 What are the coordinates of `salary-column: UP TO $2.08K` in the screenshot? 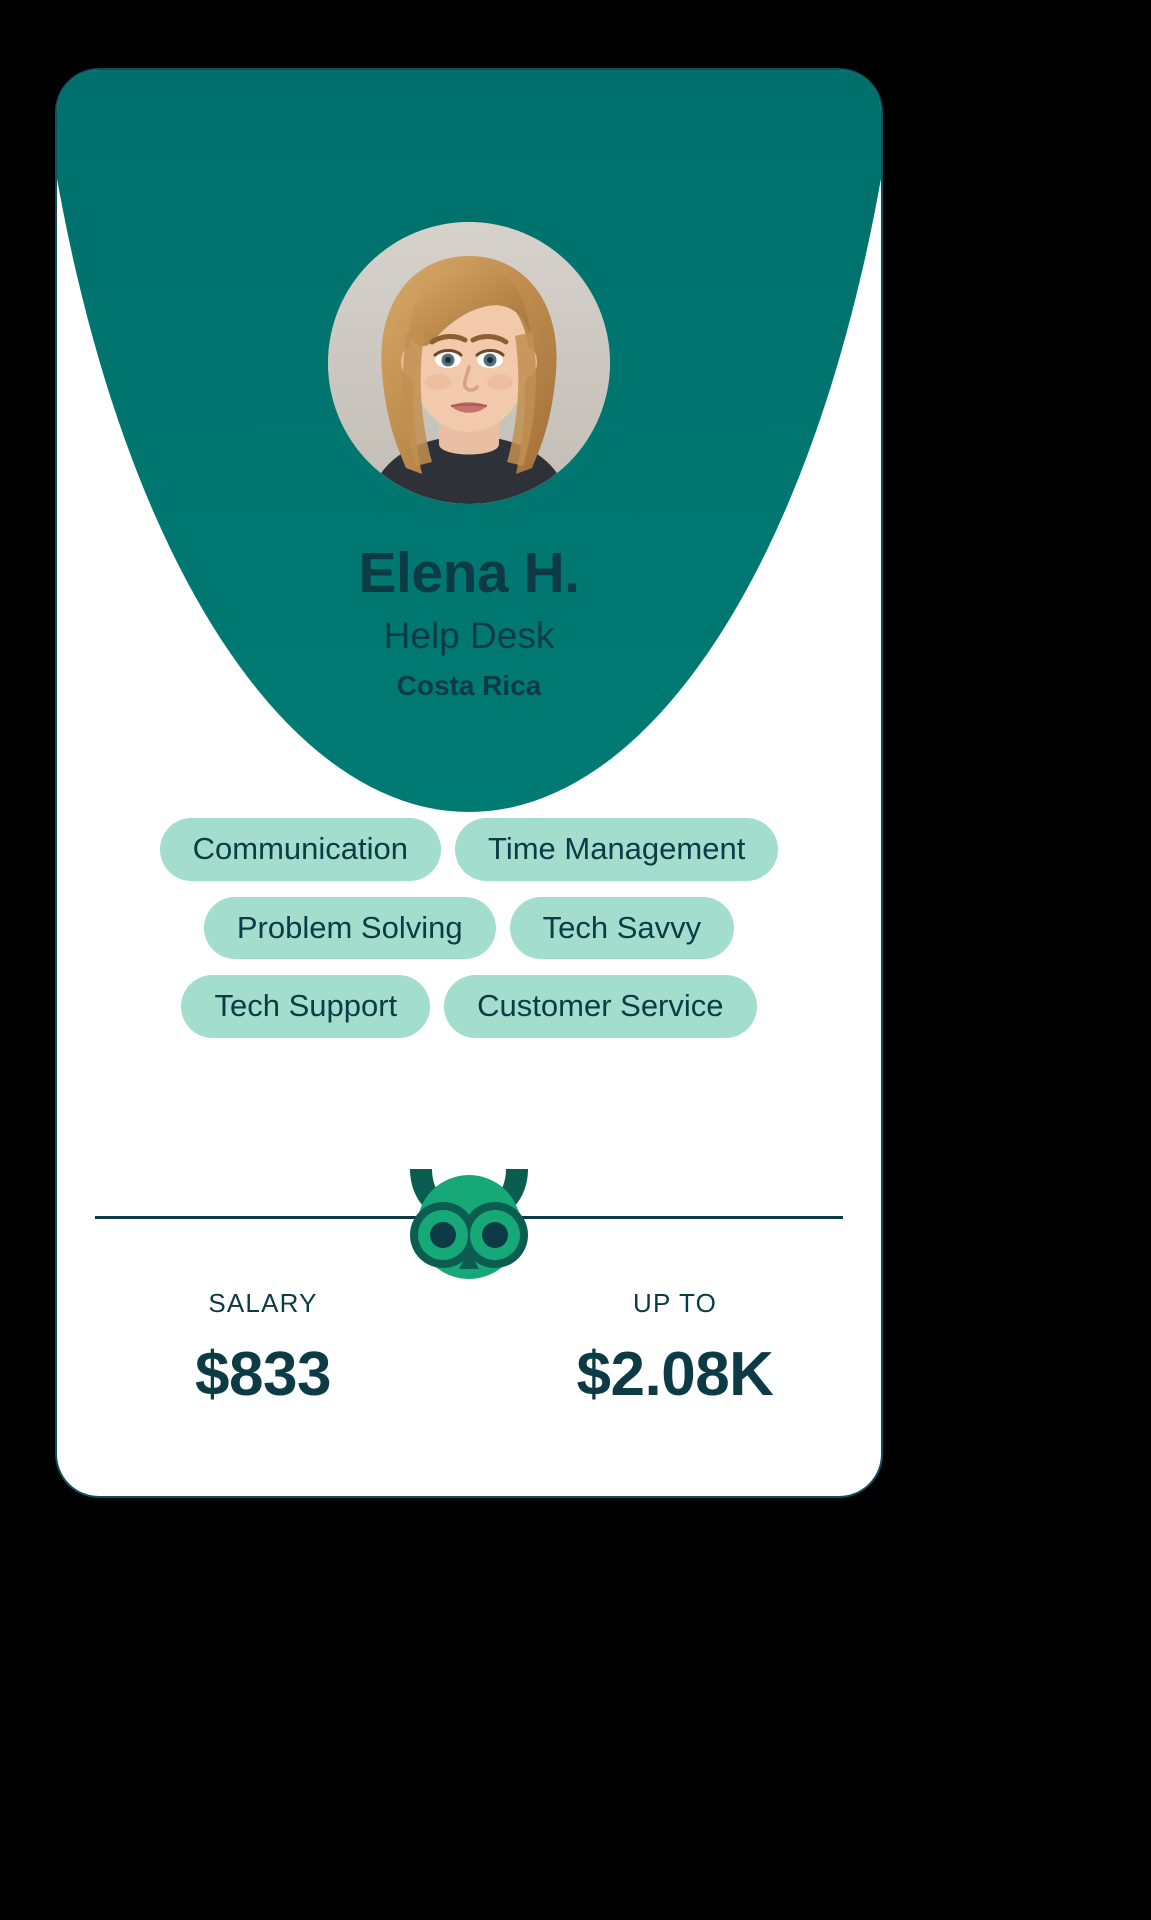 It's located at (675, 1348).